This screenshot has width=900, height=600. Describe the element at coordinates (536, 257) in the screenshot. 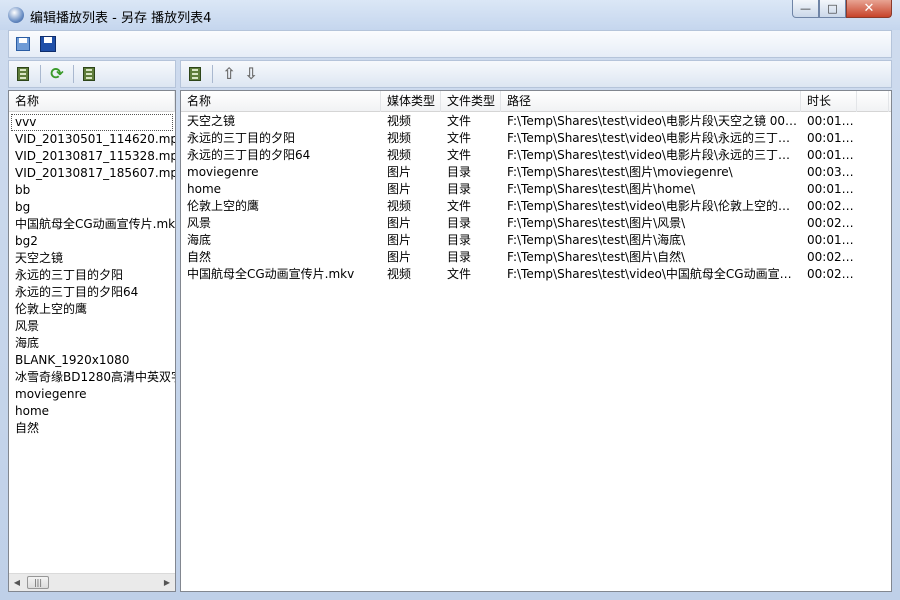

I see `table-row: 自然 图片 目录 F:\Temp\Shares\test\图片\自然\ 00:02:50` at that location.